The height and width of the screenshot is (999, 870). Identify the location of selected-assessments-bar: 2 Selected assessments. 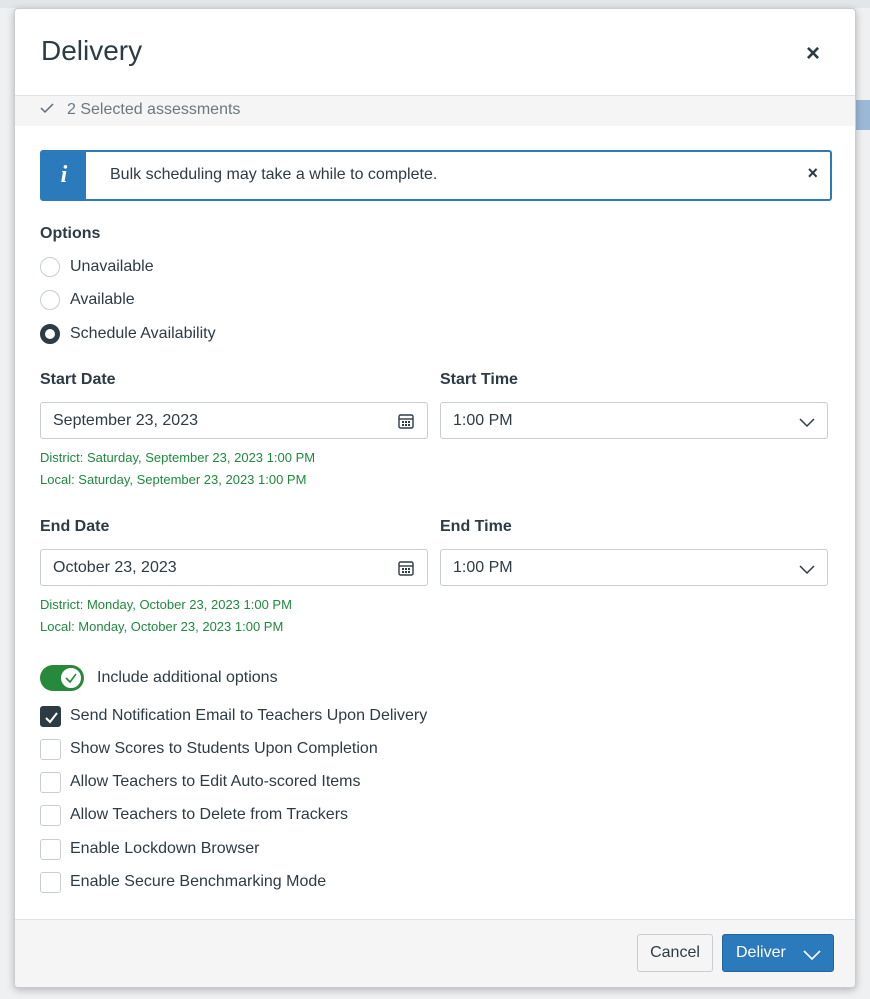
(435, 111).